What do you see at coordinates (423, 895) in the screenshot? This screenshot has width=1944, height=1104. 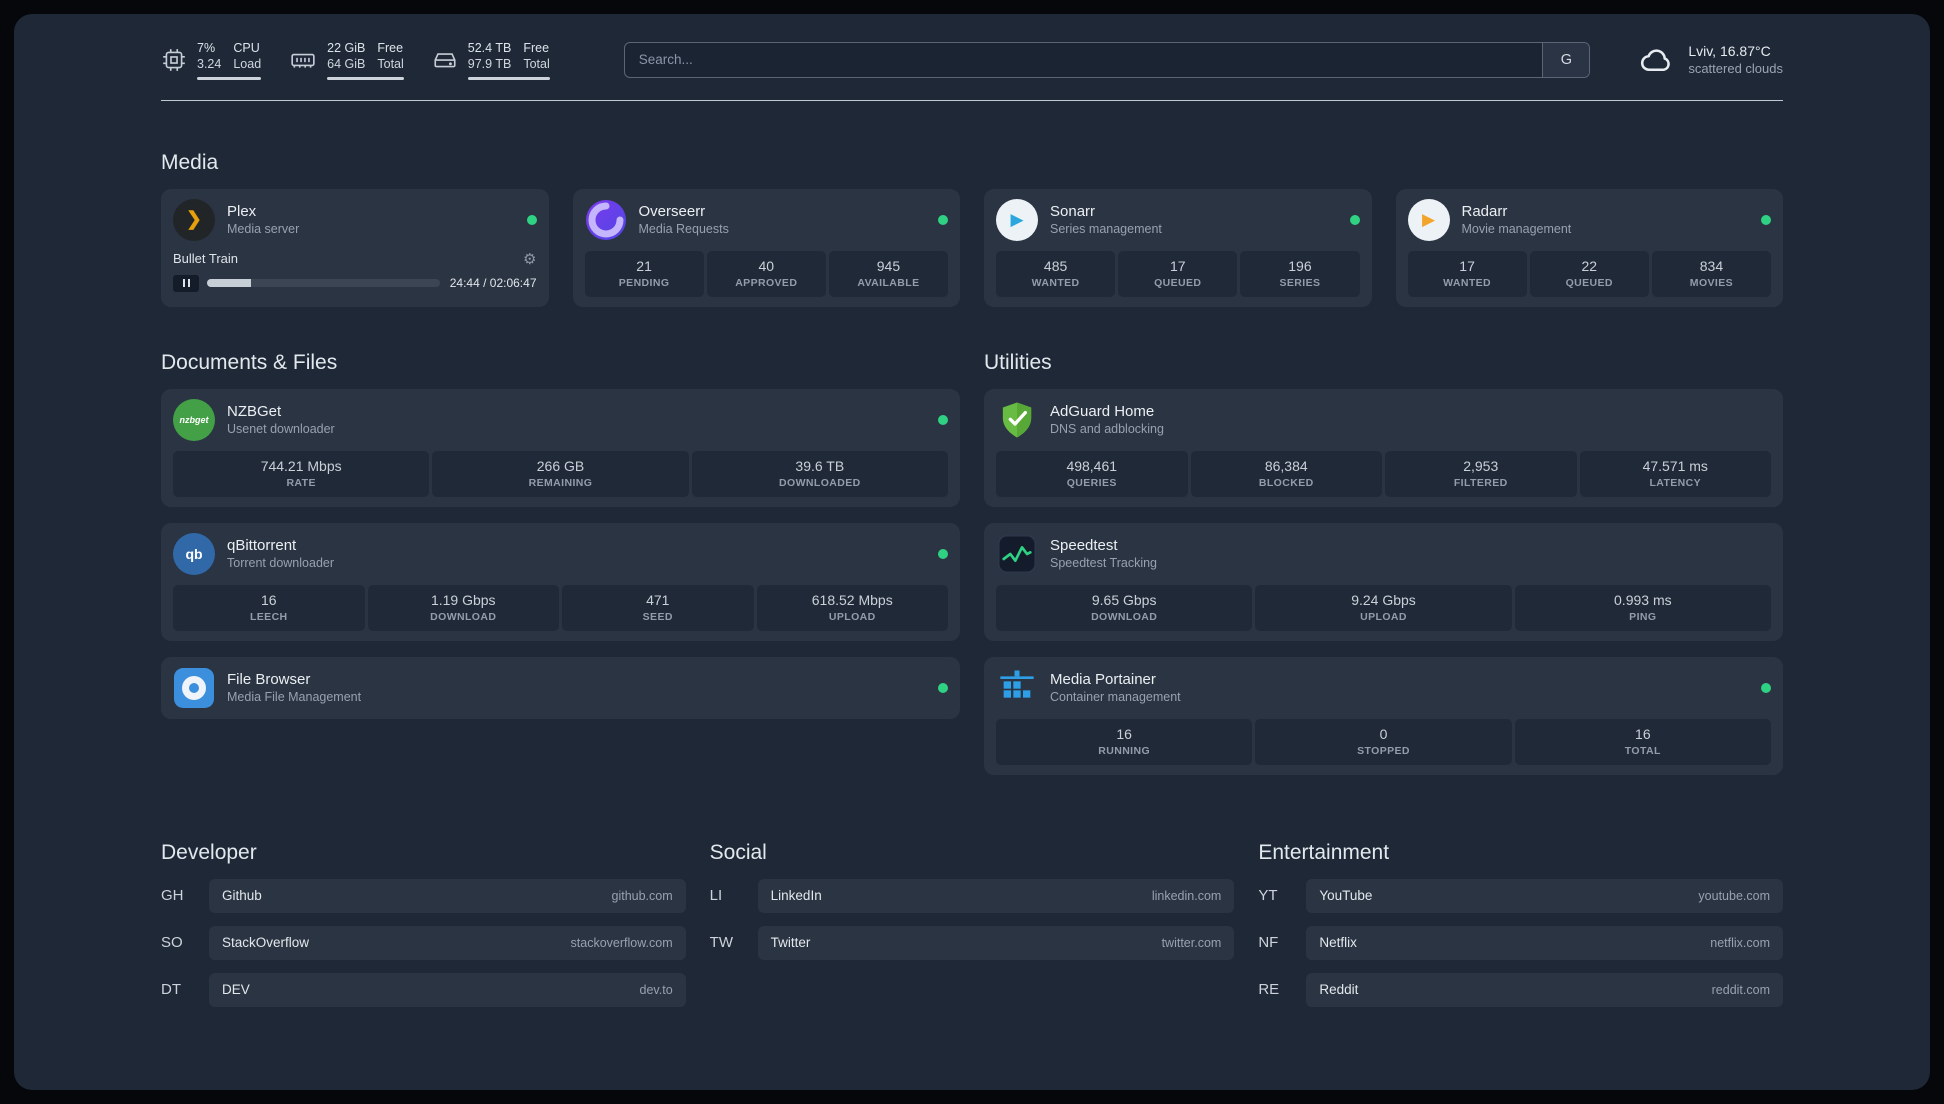 I see `bookmark-github: GH Github github.com` at bounding box center [423, 895].